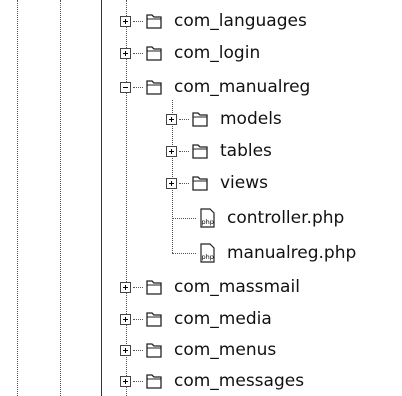 This screenshot has width=402, height=396. What do you see at coordinates (225, 350) in the screenshot?
I see `tree-node-label: com_menus` at bounding box center [225, 350].